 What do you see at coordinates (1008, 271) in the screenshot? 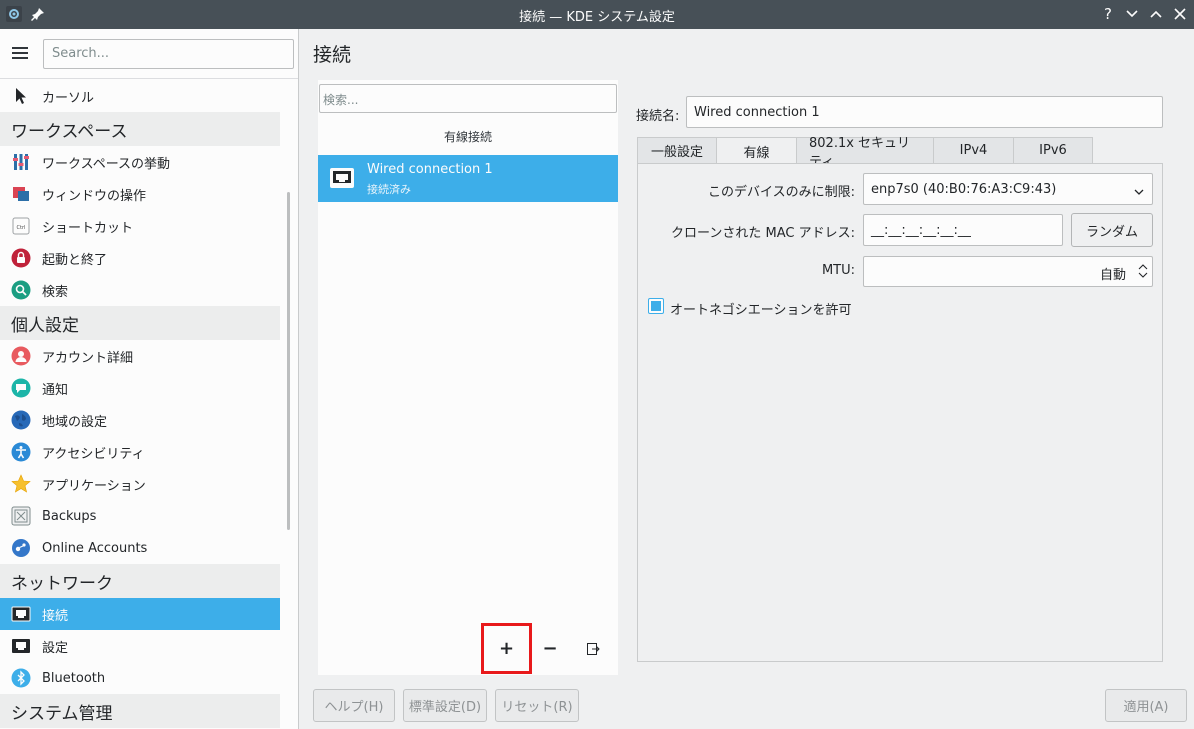
I see `mtu-spinbox: 自動` at bounding box center [1008, 271].